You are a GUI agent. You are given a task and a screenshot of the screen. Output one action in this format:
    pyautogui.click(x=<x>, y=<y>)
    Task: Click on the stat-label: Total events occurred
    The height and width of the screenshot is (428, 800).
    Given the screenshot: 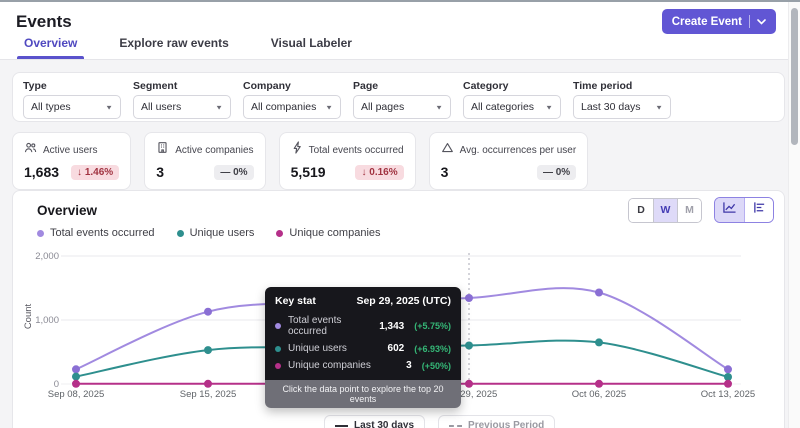 What is the action you would take?
    pyautogui.click(x=356, y=150)
    